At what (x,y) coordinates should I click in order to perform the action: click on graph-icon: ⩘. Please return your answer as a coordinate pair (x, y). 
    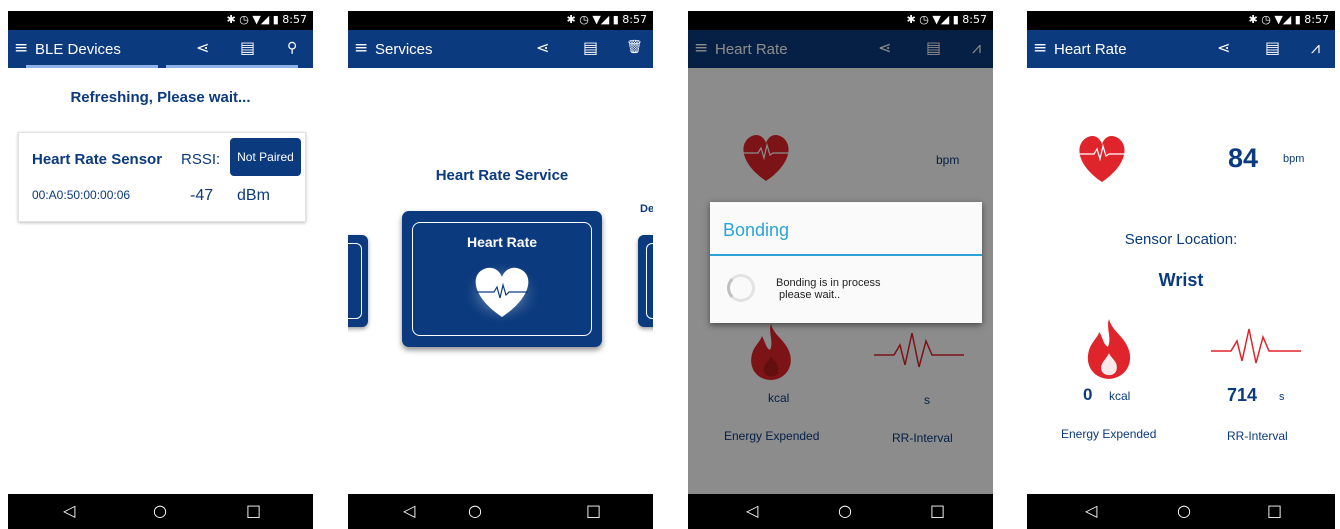
    Looking at the image, I should click on (1315, 48).